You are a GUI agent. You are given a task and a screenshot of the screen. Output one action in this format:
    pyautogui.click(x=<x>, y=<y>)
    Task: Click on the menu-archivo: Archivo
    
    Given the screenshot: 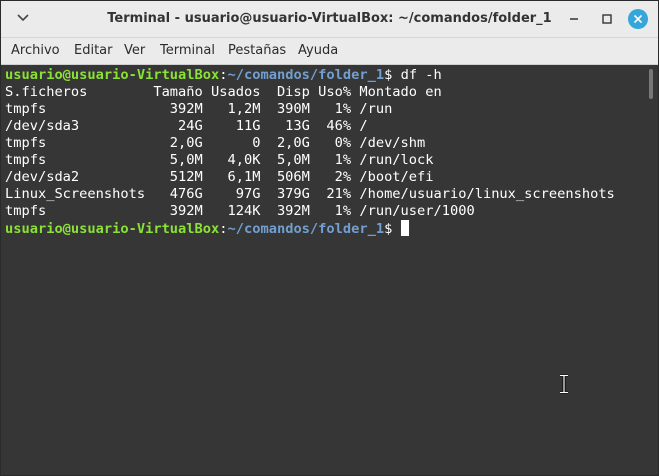 What is the action you would take?
    pyautogui.click(x=35, y=51)
    